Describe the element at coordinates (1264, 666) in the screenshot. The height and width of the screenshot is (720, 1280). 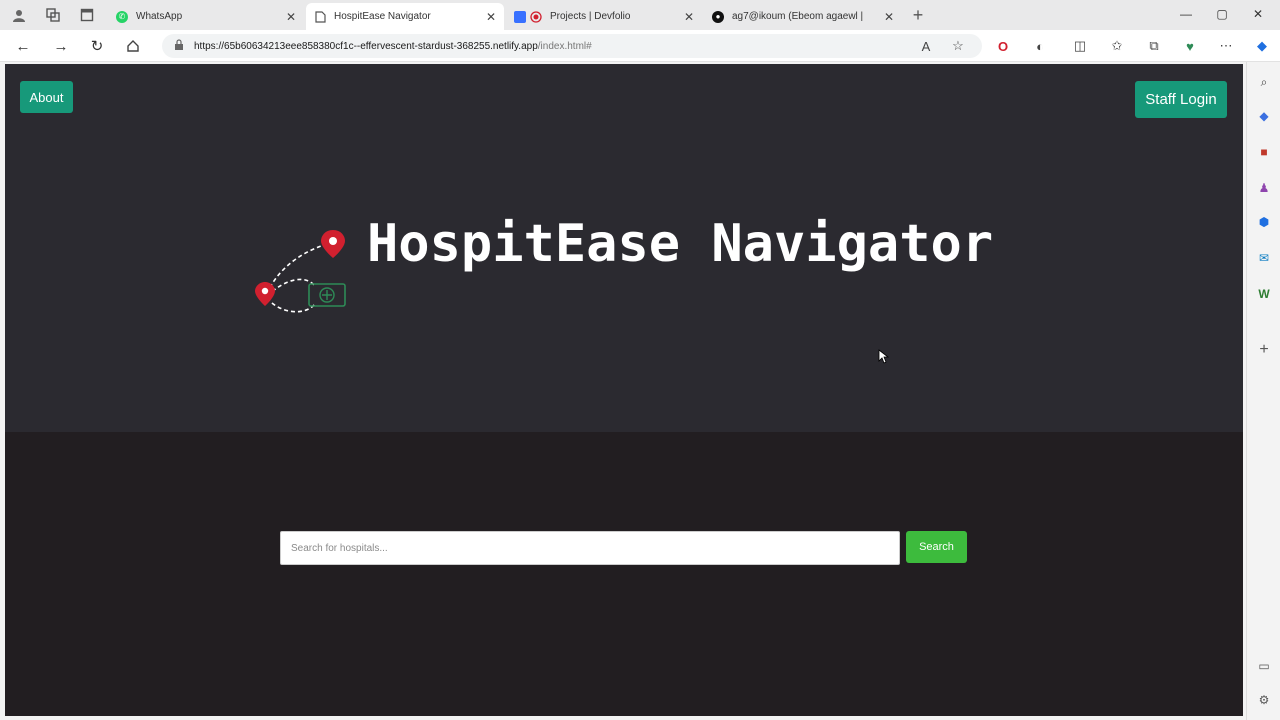
I see `sidebar-layout-icon: ▭` at that location.